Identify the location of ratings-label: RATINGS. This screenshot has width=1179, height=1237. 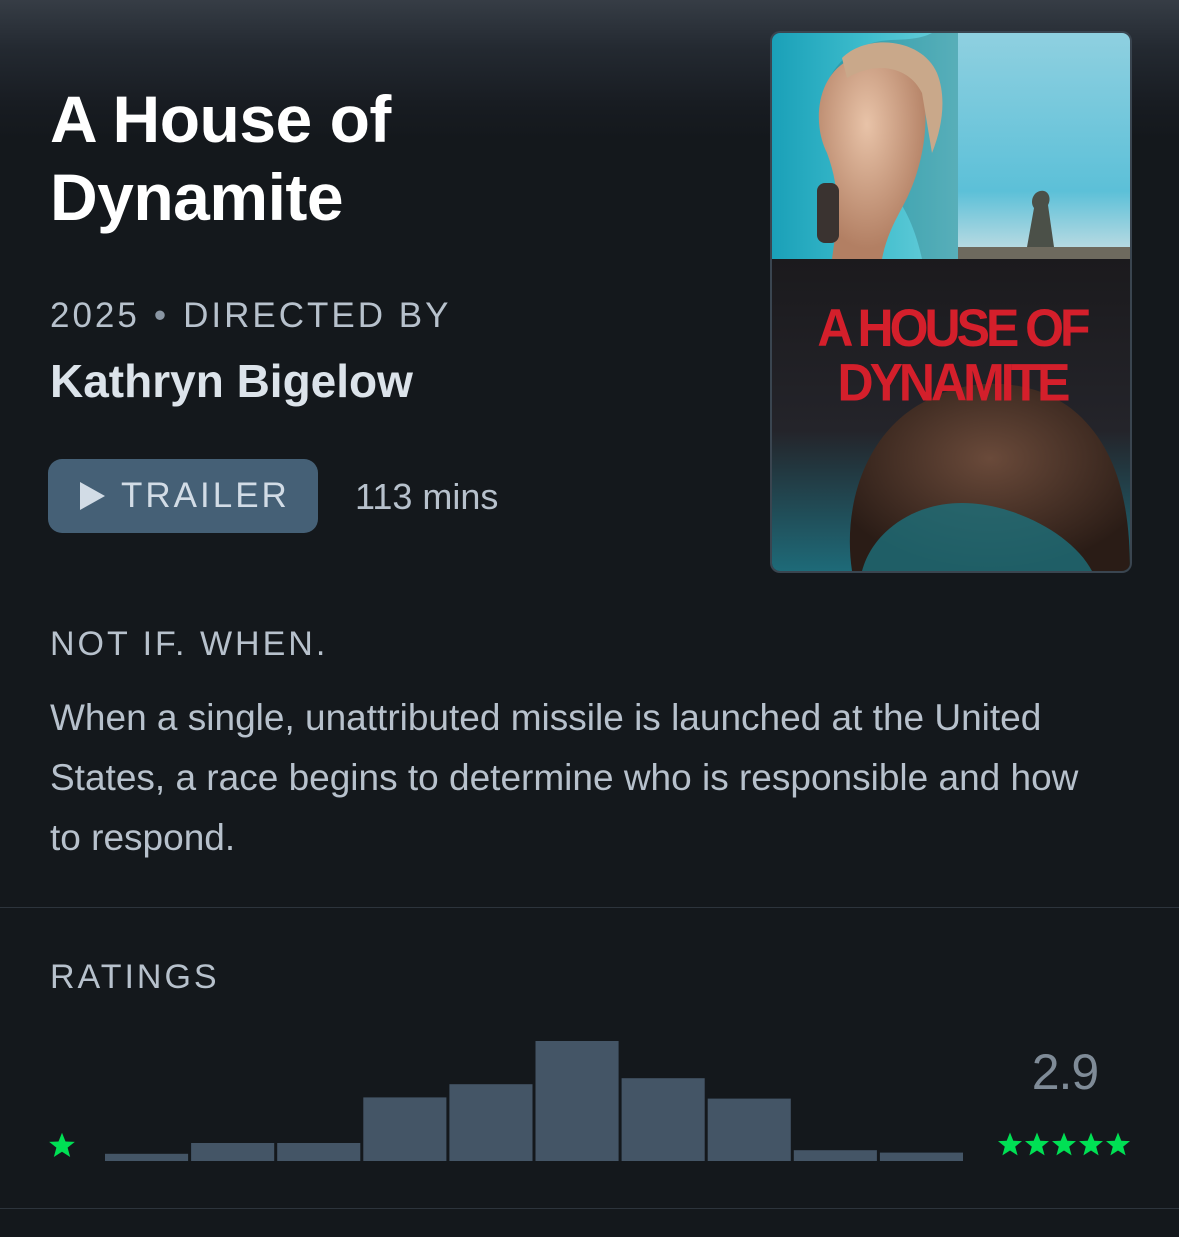
(135, 977).